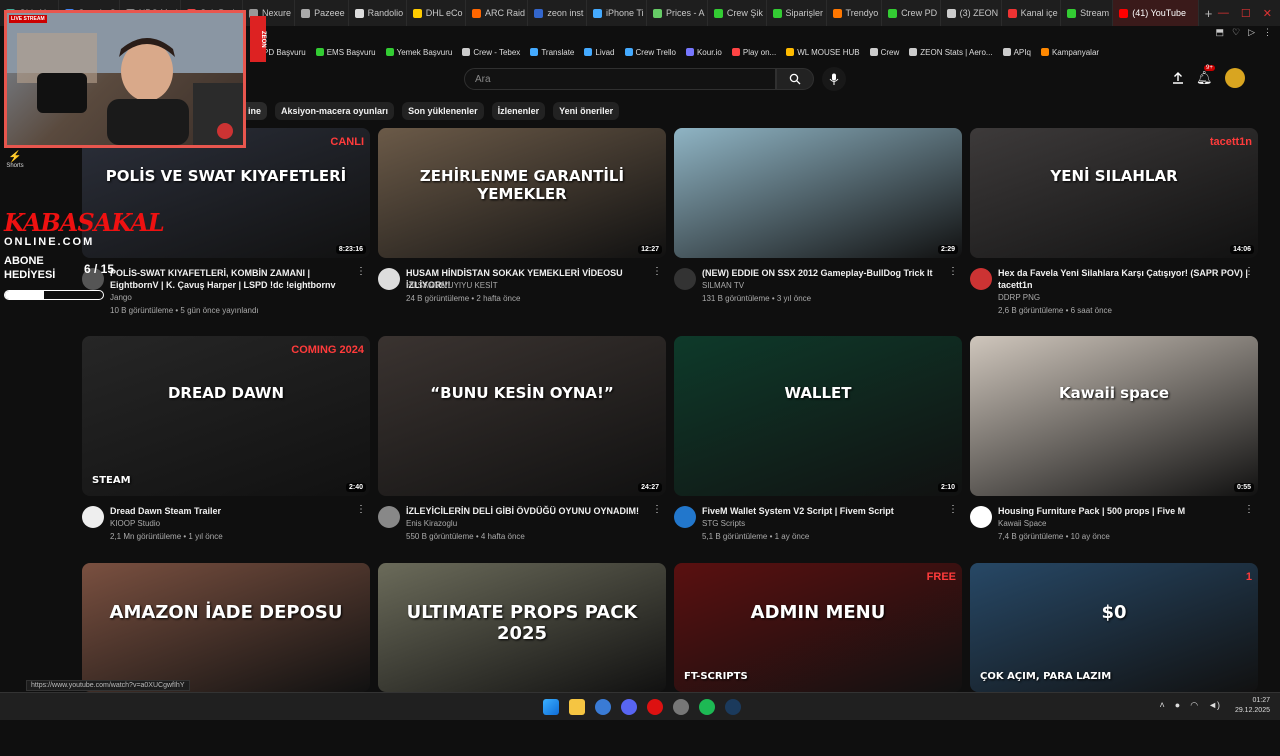  I want to click on channel-name: KIOOP Studio, so click(135, 523).